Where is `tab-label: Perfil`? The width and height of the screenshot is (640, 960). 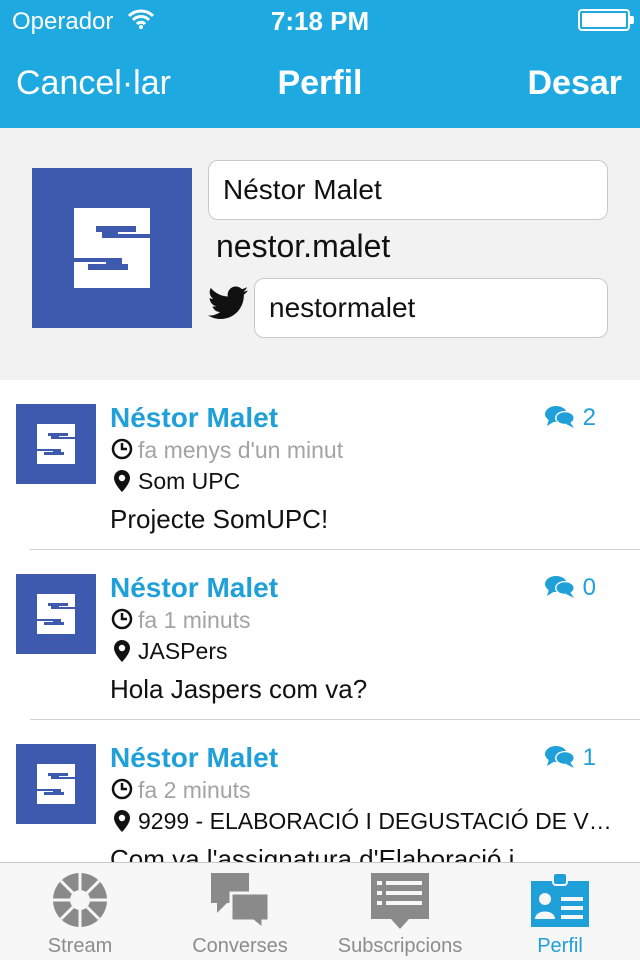 tab-label: Perfil is located at coordinates (560, 946).